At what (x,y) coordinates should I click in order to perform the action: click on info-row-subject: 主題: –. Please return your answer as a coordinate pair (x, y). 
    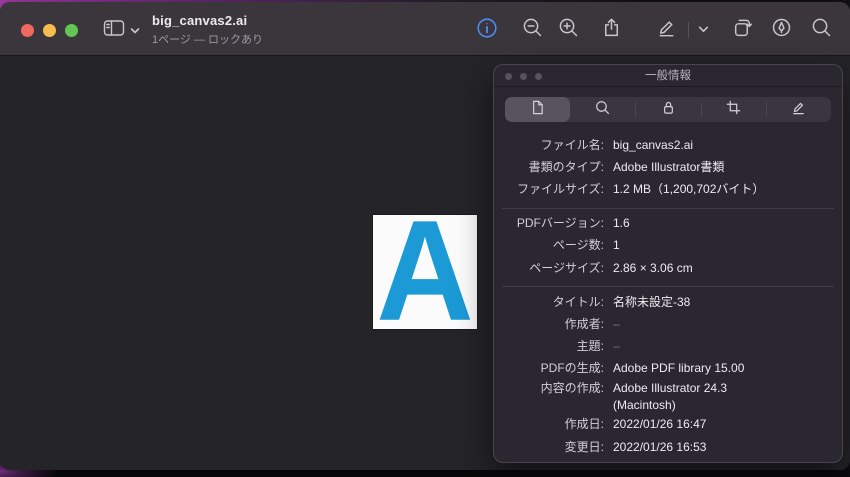
    Looking at the image, I should click on (598, 346).